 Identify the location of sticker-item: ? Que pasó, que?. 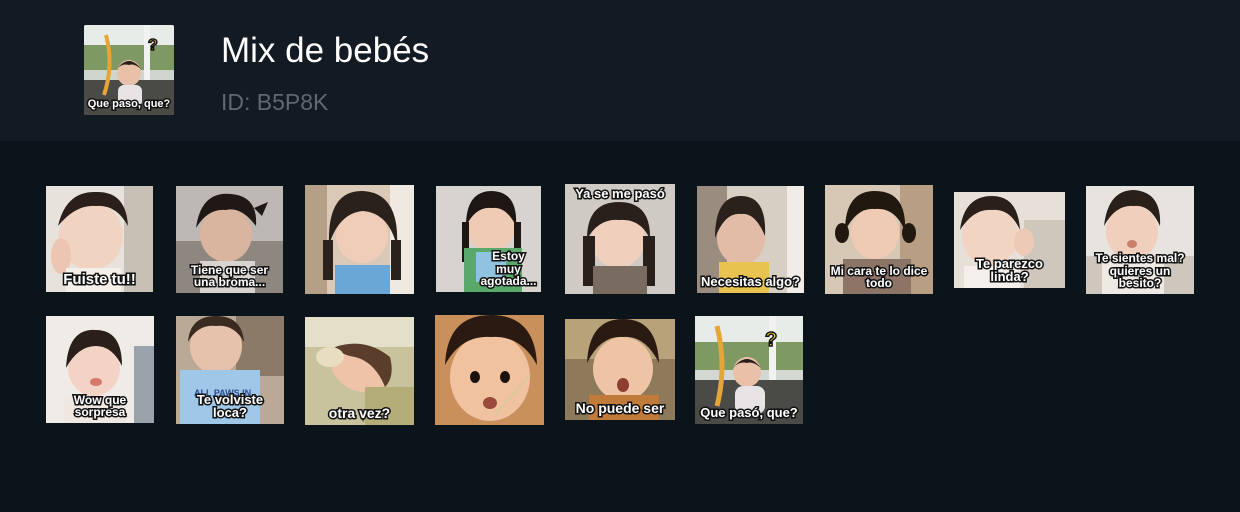
(749, 370).